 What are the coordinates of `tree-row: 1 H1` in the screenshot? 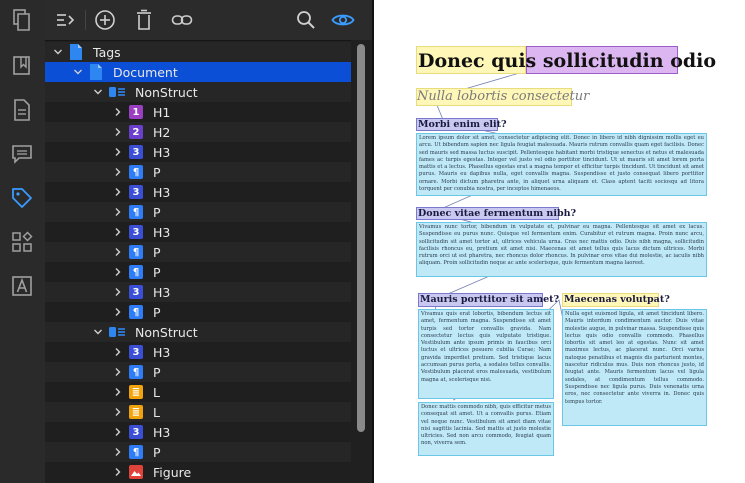 It's located at (198, 112).